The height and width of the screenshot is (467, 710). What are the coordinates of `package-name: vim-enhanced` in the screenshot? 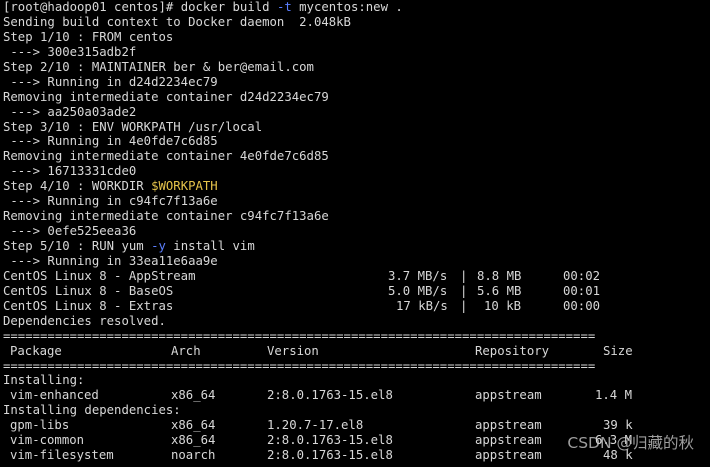 It's located at (54, 395).